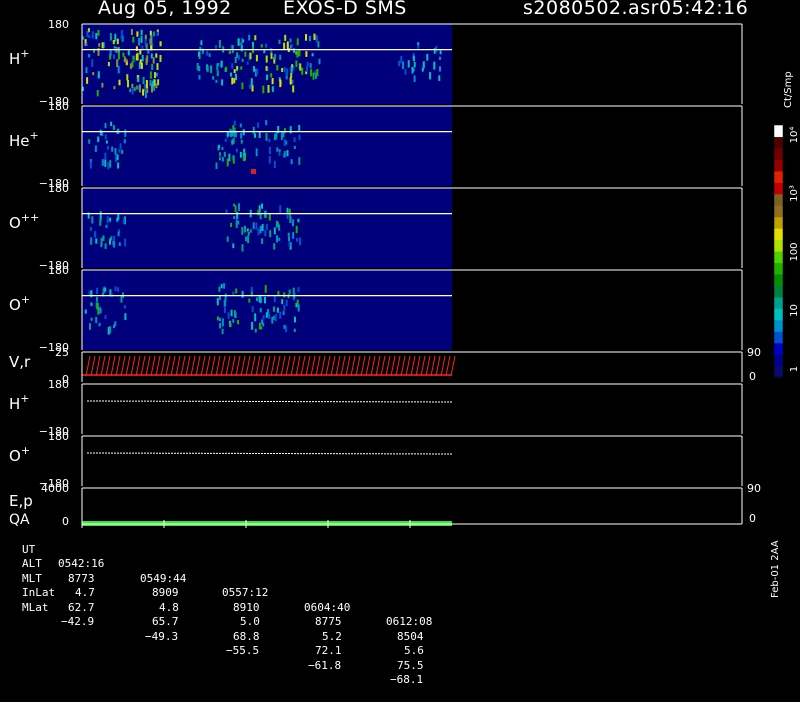 The image size is (800, 702). What do you see at coordinates (409, 621) in the screenshot?
I see `table-cell: 0612:08` at bounding box center [409, 621].